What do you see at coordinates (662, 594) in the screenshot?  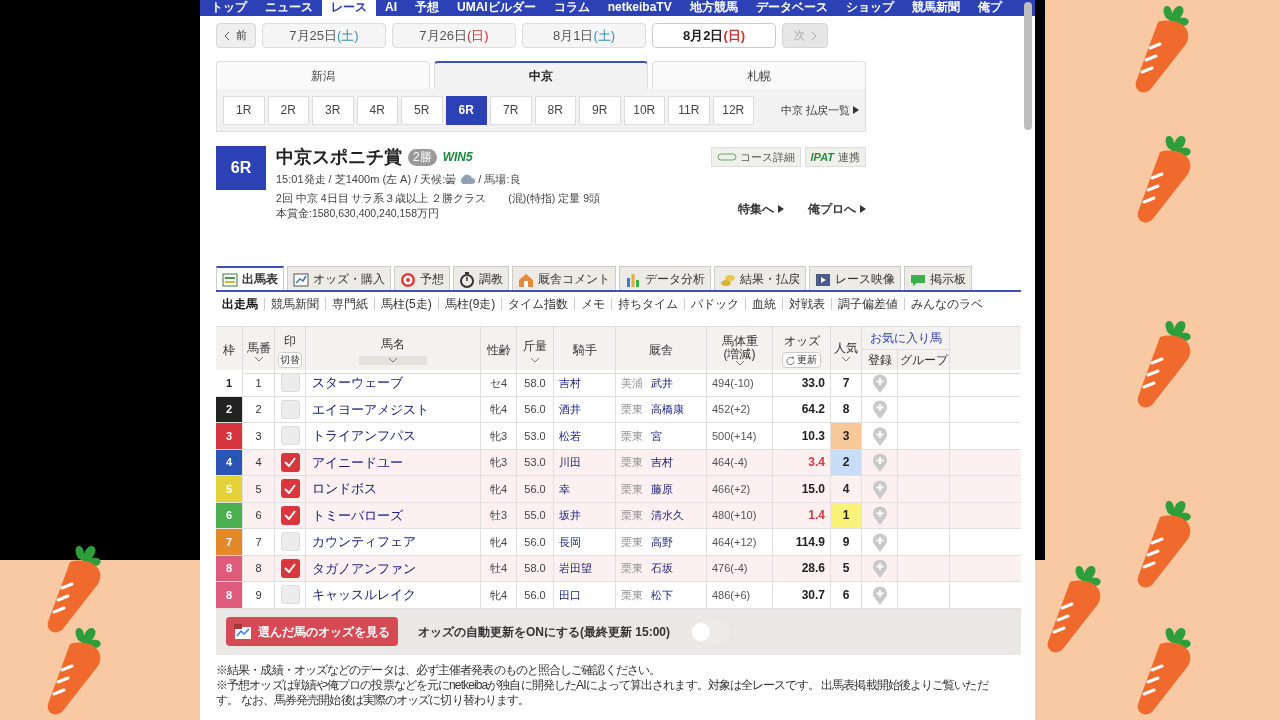 I see `trainer-name: 松下` at bounding box center [662, 594].